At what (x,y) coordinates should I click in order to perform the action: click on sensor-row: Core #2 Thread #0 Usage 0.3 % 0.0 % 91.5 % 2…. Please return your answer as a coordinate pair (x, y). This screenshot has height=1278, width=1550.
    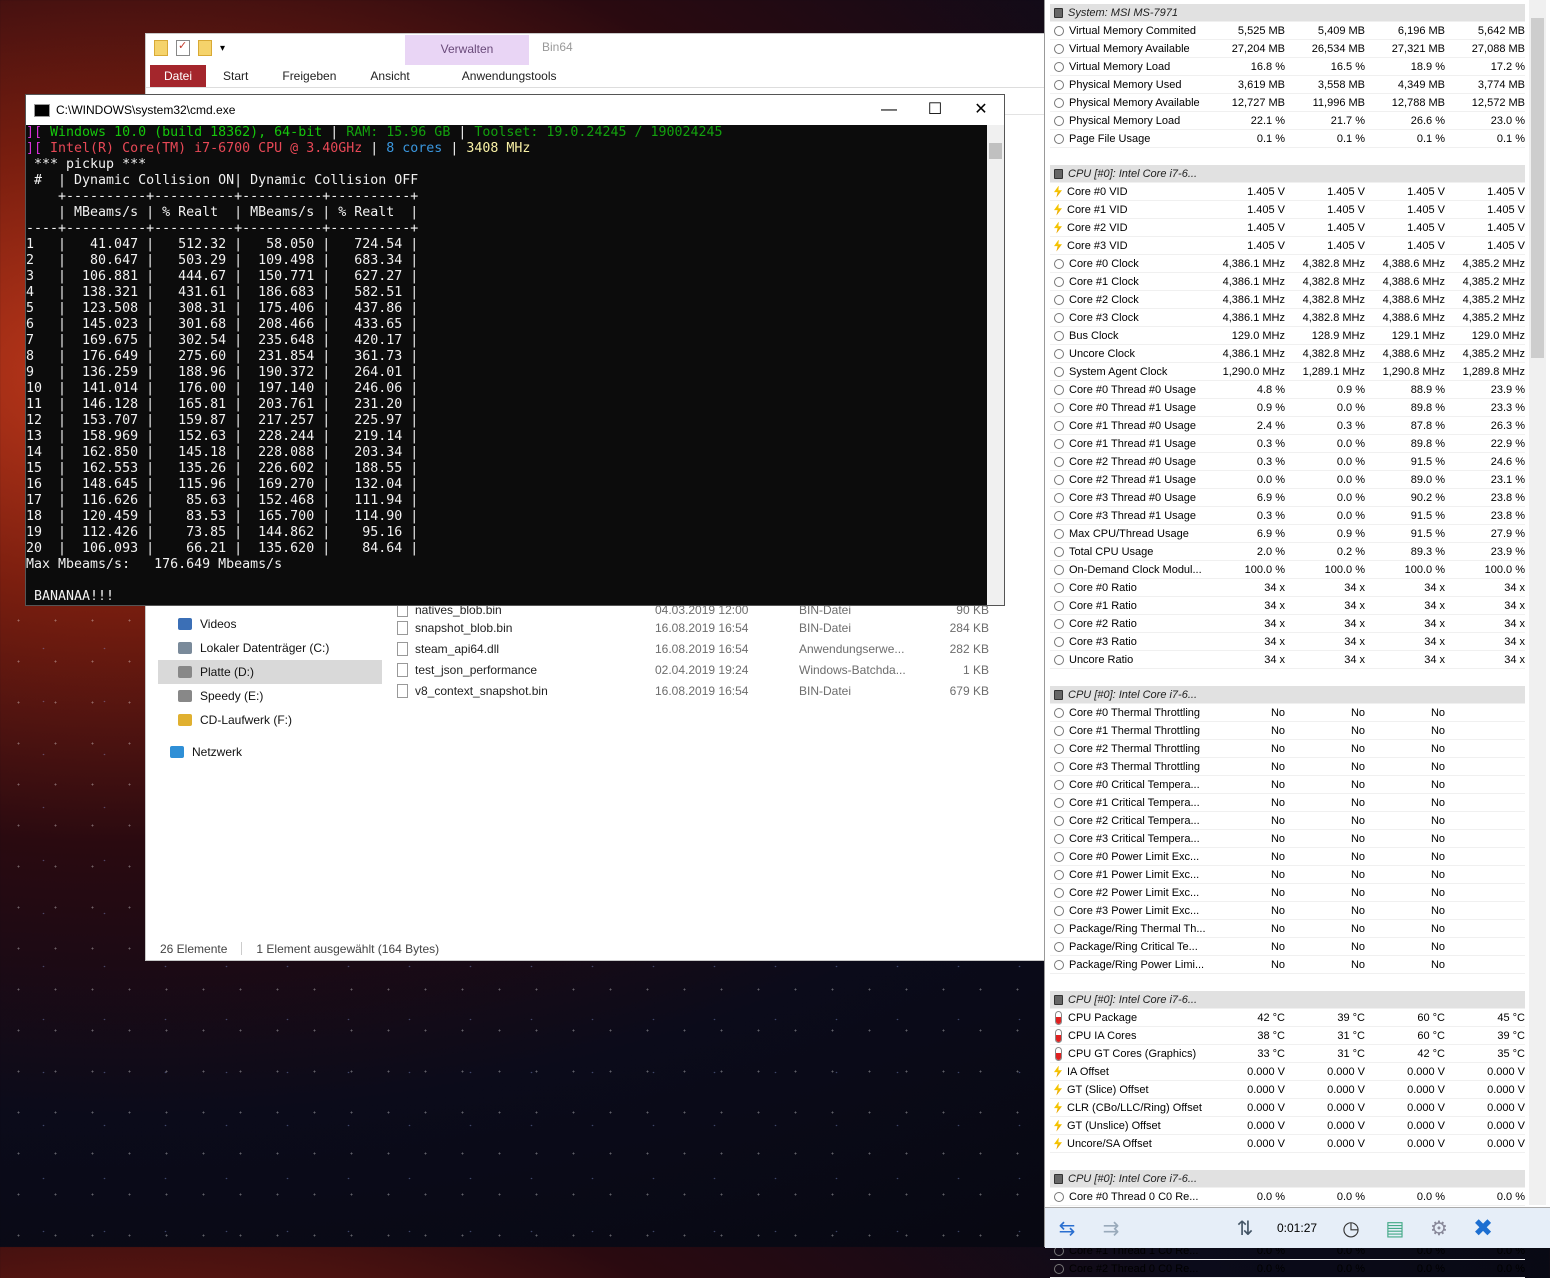
    Looking at the image, I should click on (1287, 462).